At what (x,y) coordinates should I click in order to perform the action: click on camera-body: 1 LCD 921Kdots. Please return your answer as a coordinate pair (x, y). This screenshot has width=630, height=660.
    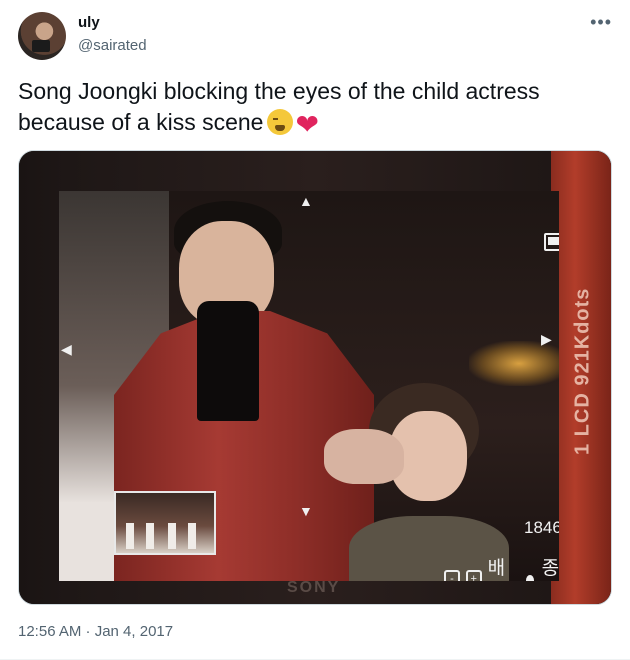
    Looking at the image, I should click on (581, 377).